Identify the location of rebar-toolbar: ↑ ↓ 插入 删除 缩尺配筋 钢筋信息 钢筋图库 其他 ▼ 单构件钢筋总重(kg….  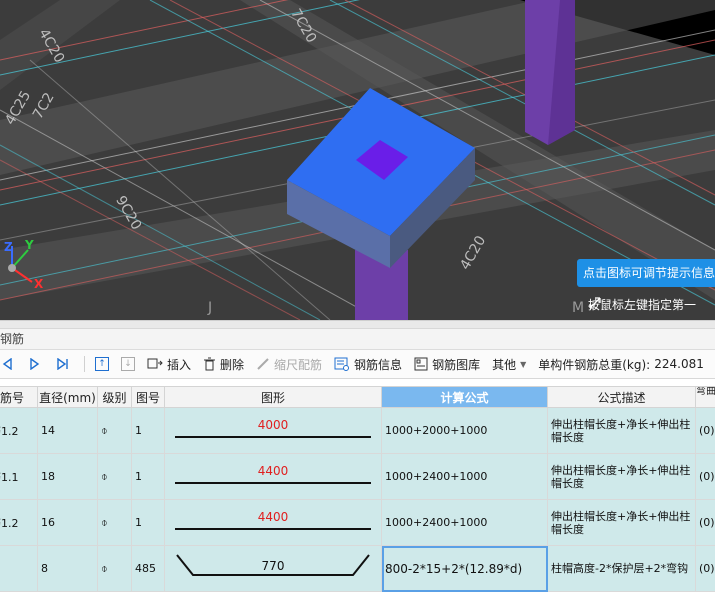
(357, 364).